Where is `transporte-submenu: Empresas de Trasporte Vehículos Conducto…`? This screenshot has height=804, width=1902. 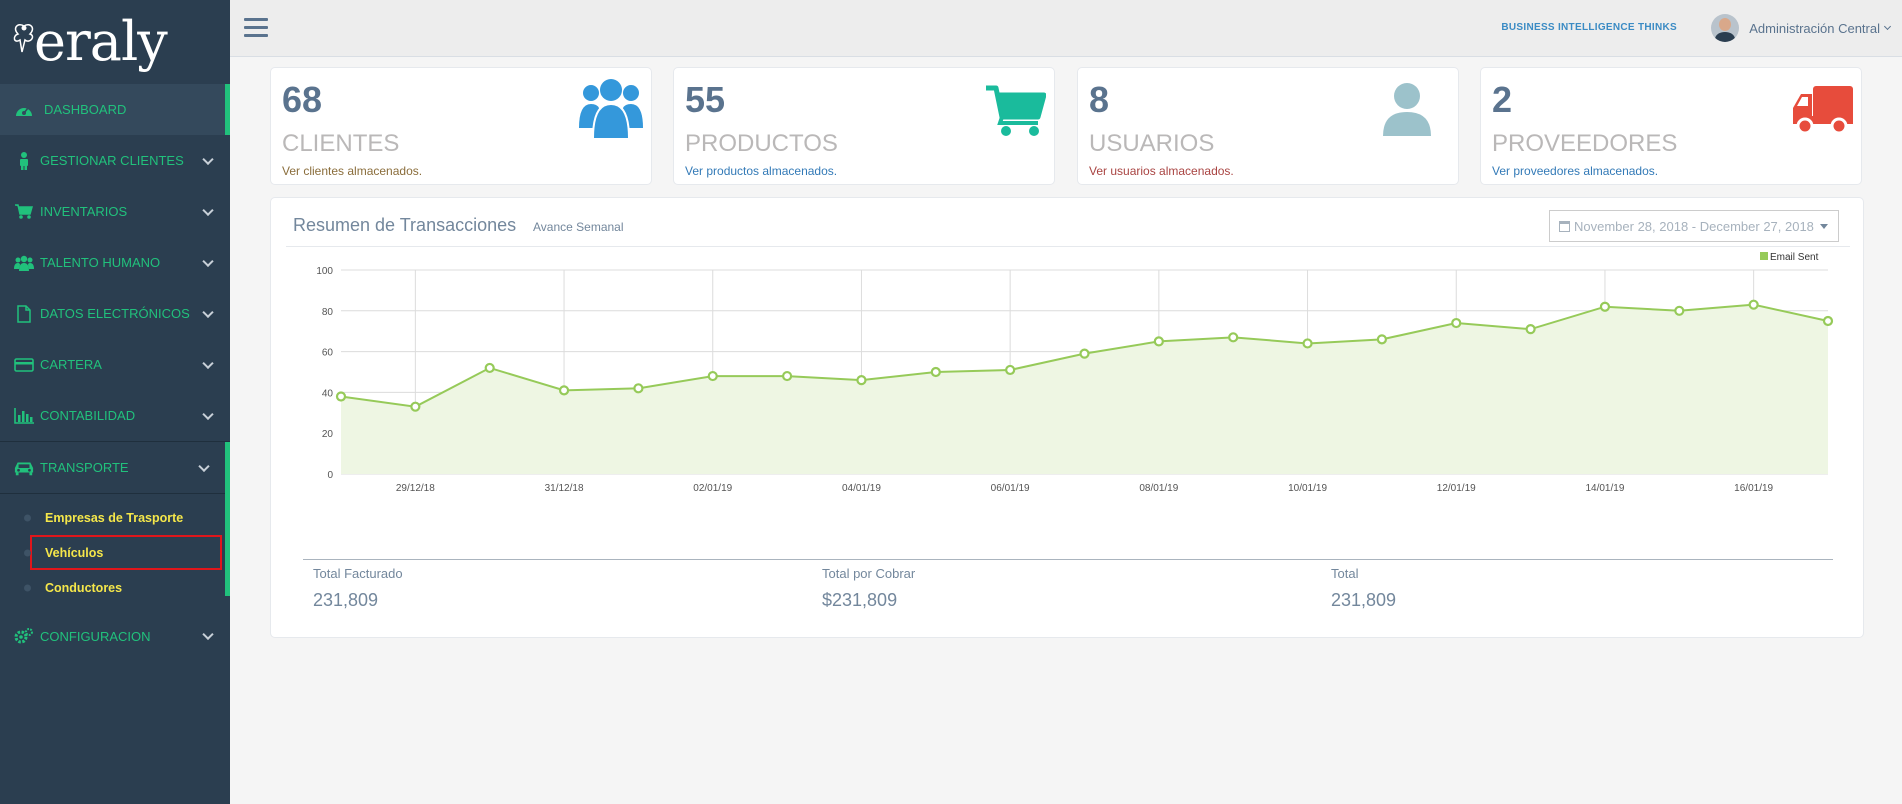 transporte-submenu: Empresas de Trasporte Vehículos Conducto… is located at coordinates (115, 554).